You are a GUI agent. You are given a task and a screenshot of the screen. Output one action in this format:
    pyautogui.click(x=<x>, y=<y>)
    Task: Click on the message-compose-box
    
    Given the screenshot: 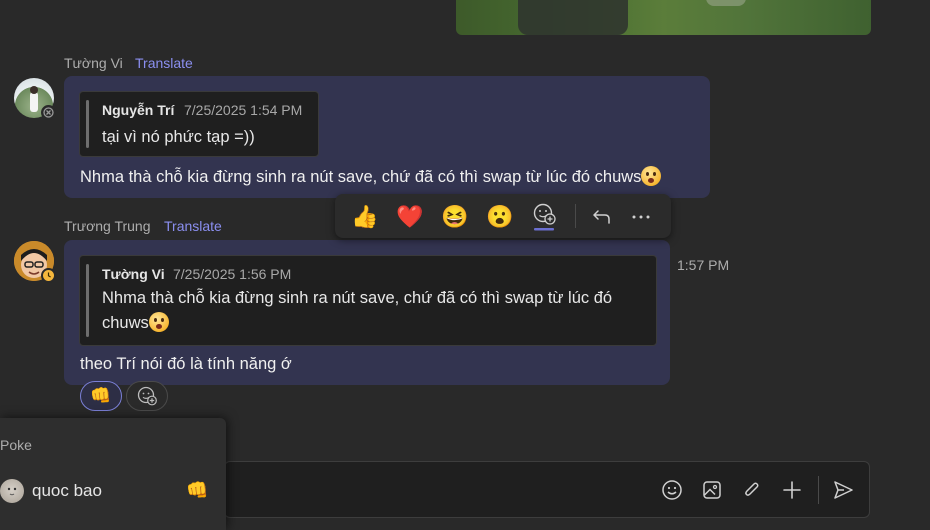 What is the action you would take?
    pyautogui.click(x=547, y=489)
    